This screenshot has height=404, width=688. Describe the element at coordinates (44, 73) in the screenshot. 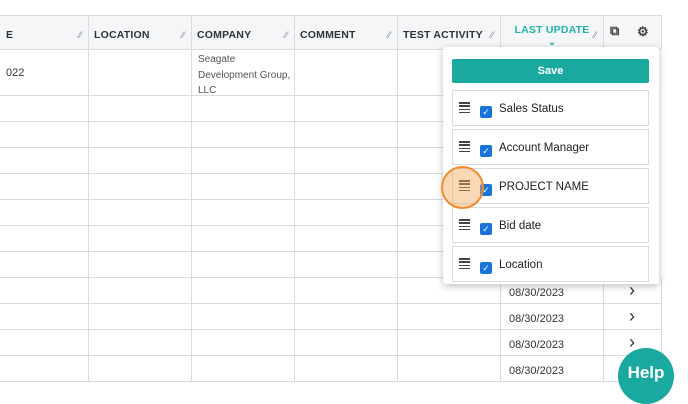

I see `table-cell: 022` at that location.